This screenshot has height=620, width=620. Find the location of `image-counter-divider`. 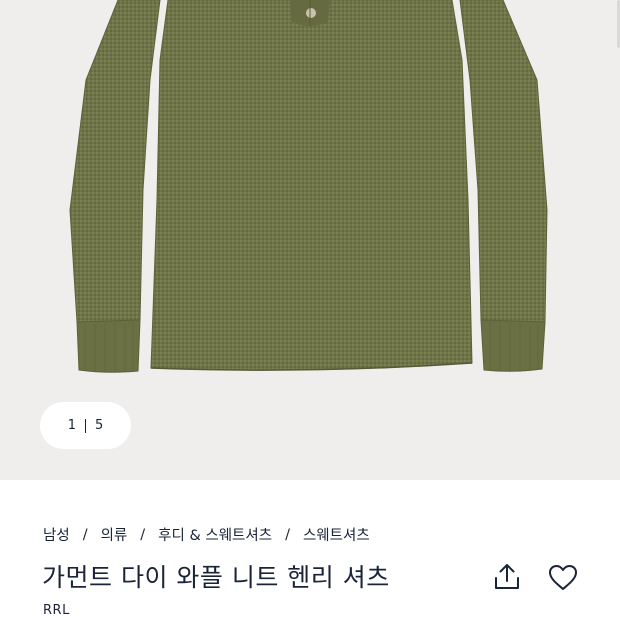

image-counter-divider is located at coordinates (85, 425).